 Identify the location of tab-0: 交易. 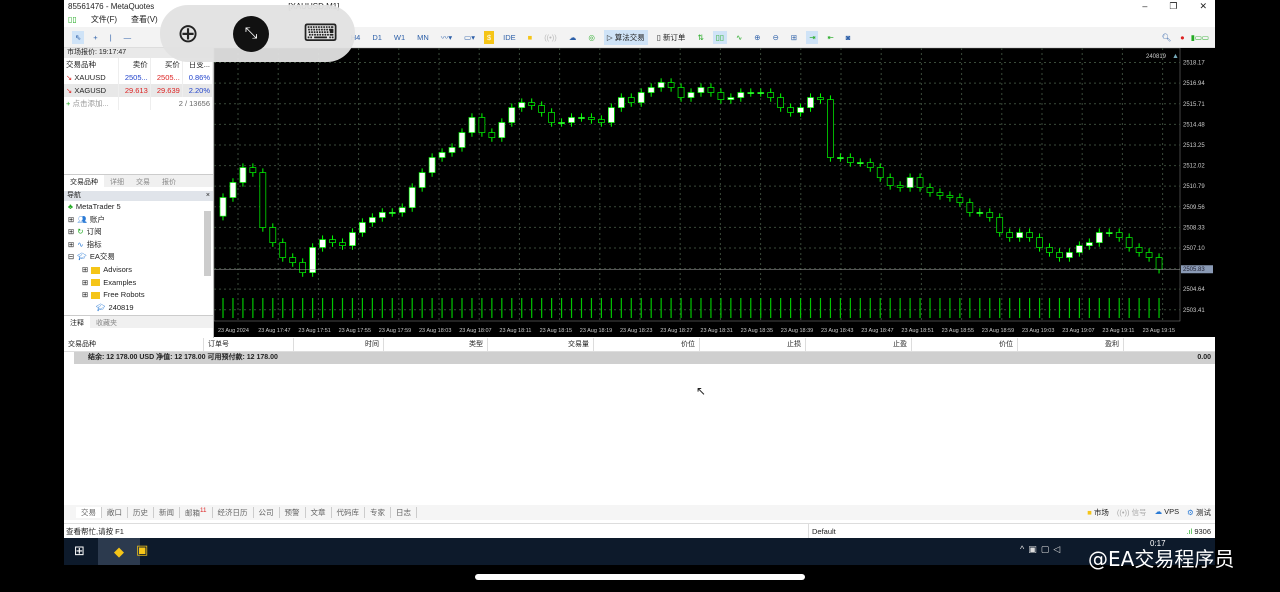
(89, 512).